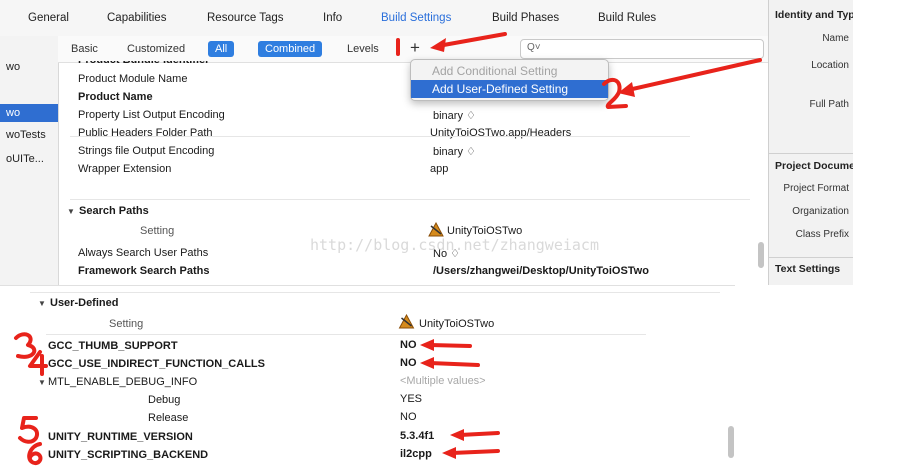 The width and height of the screenshot is (920, 474). Describe the element at coordinates (35, 453) in the screenshot. I see `annotation-6-mark` at that location.